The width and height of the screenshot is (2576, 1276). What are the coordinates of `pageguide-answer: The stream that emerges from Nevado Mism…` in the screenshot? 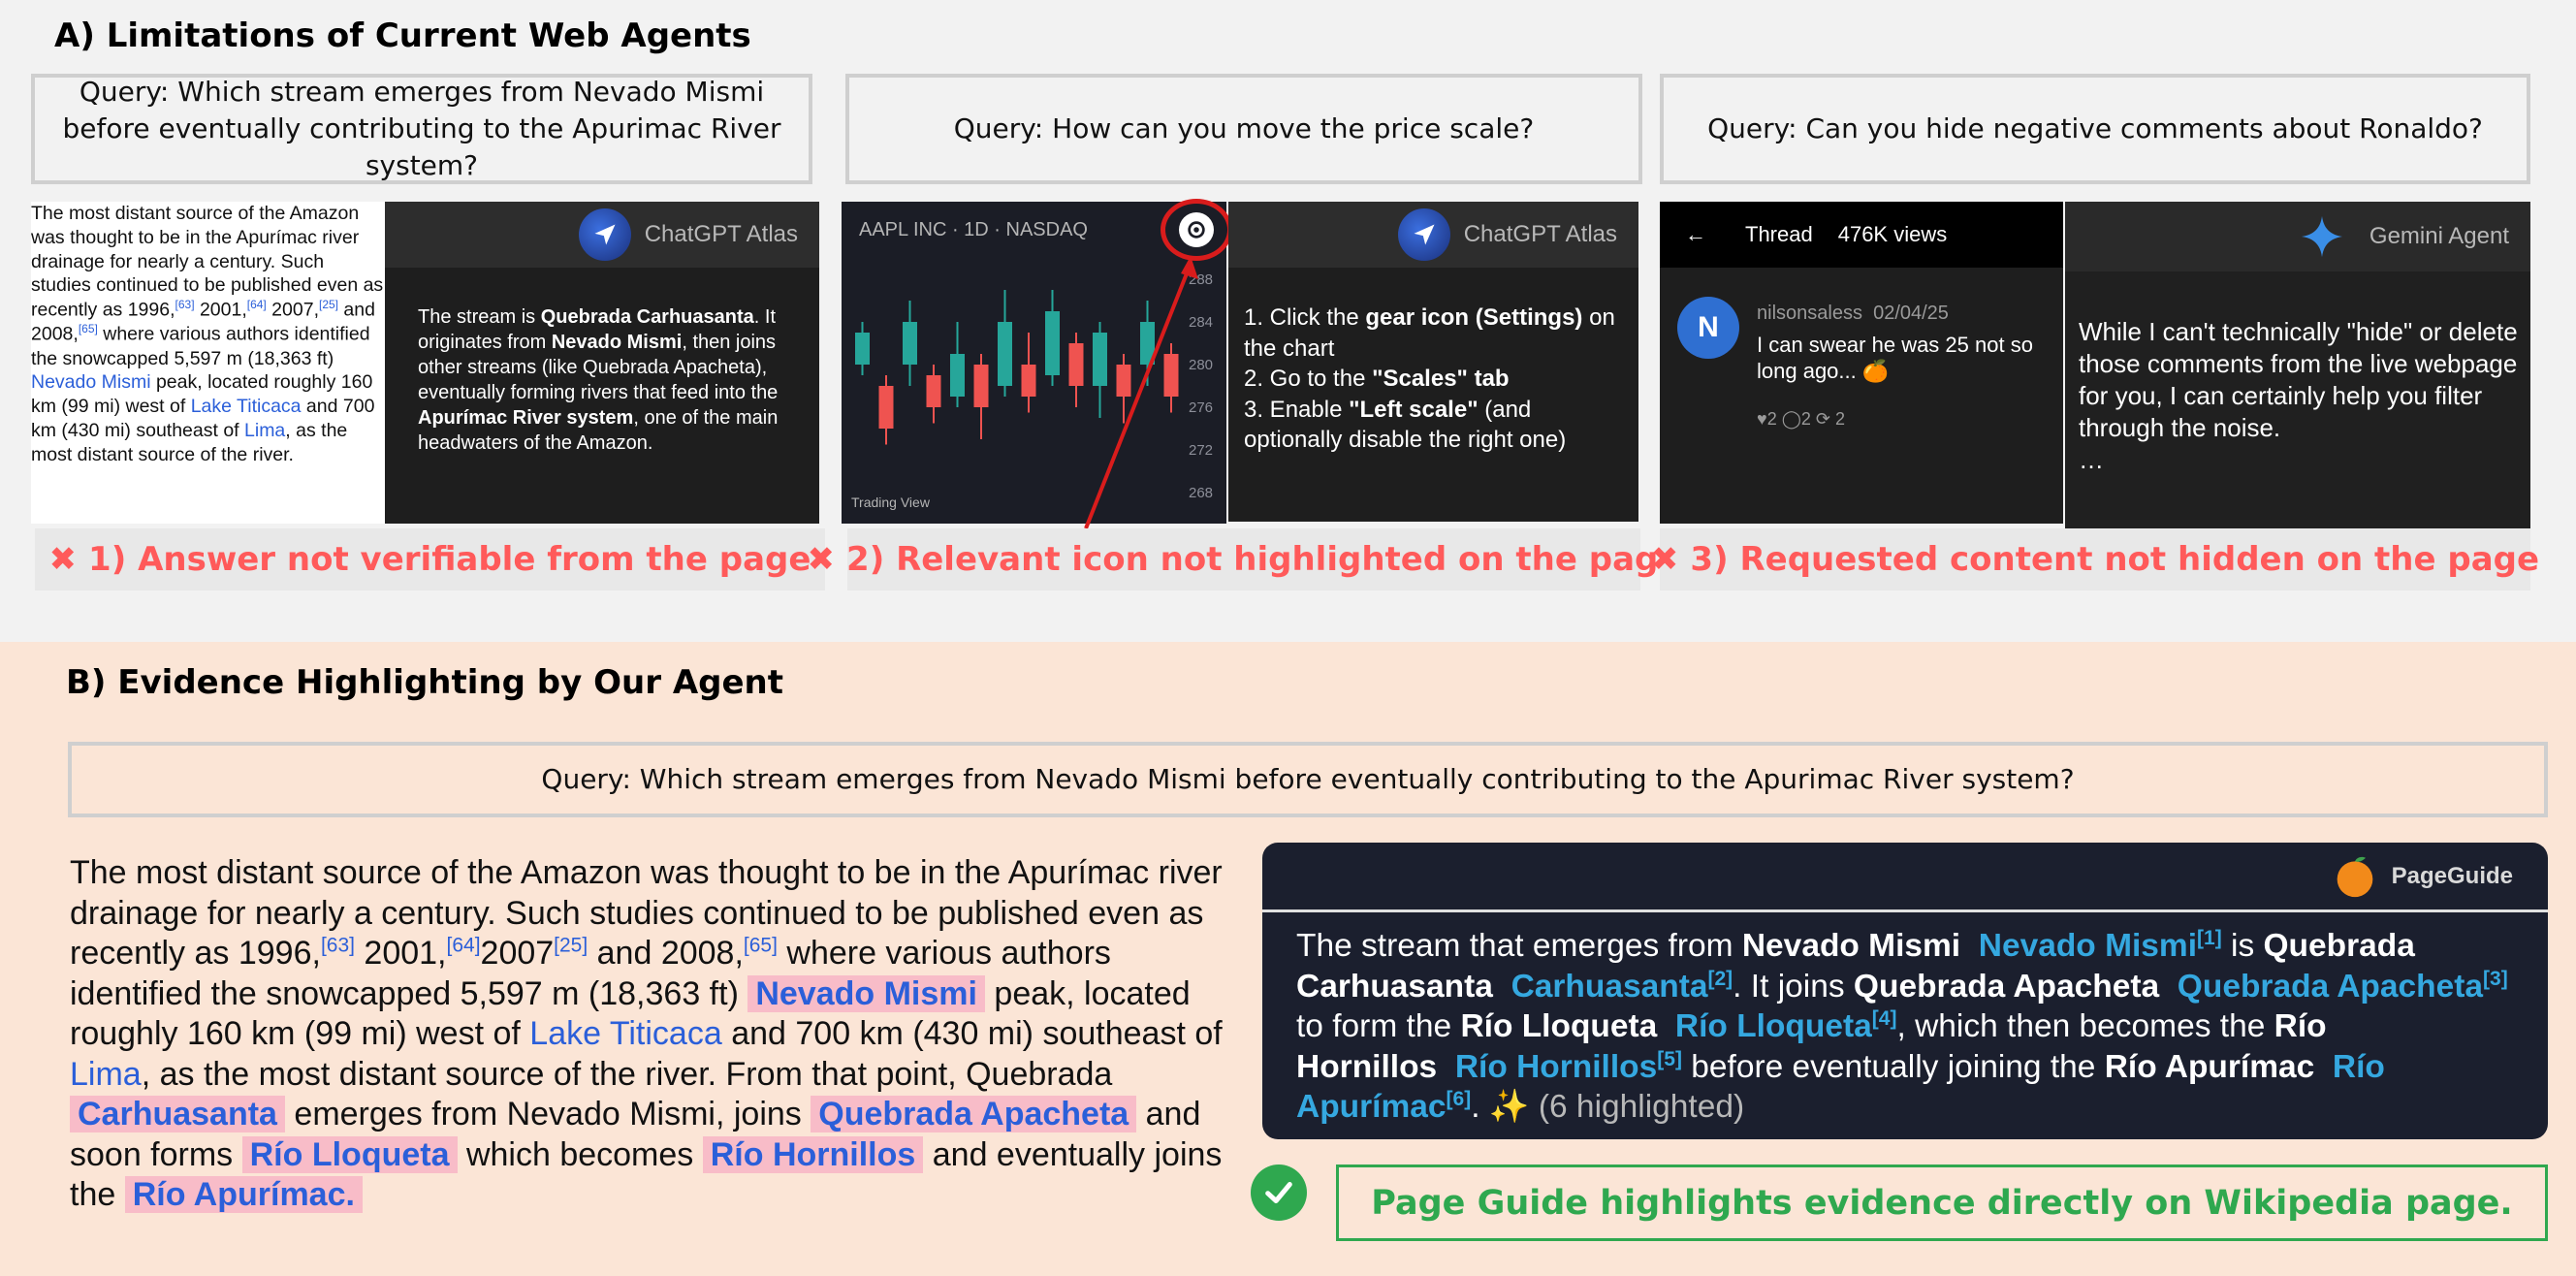 It's located at (1902, 1025).